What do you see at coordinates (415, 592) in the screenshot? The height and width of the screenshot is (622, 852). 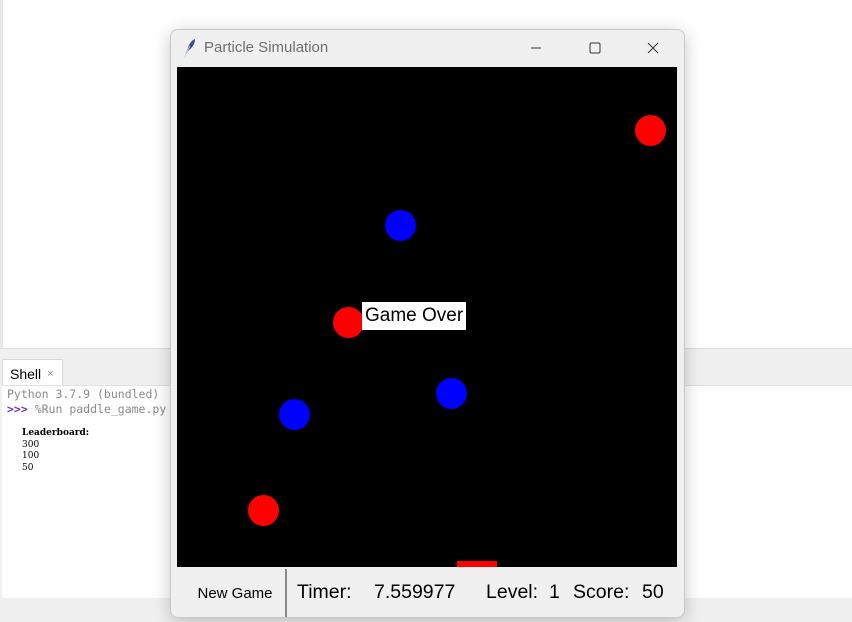 I see `timer-value: 7.559977` at bounding box center [415, 592].